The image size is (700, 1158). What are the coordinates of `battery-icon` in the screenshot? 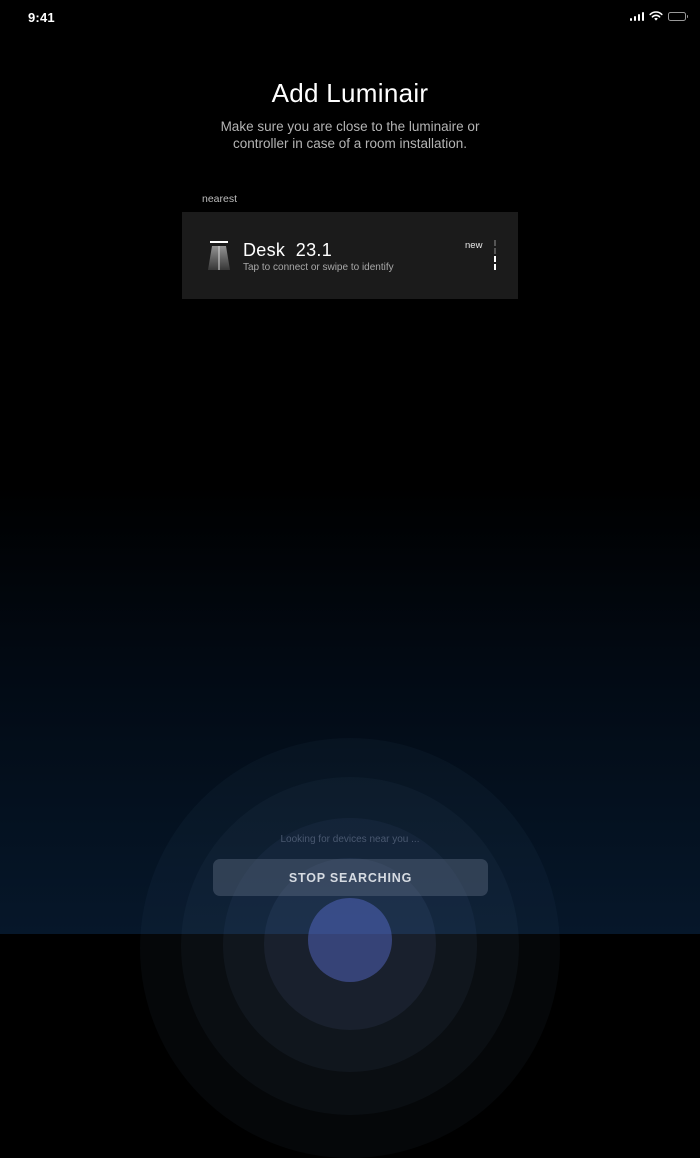 It's located at (678, 16).